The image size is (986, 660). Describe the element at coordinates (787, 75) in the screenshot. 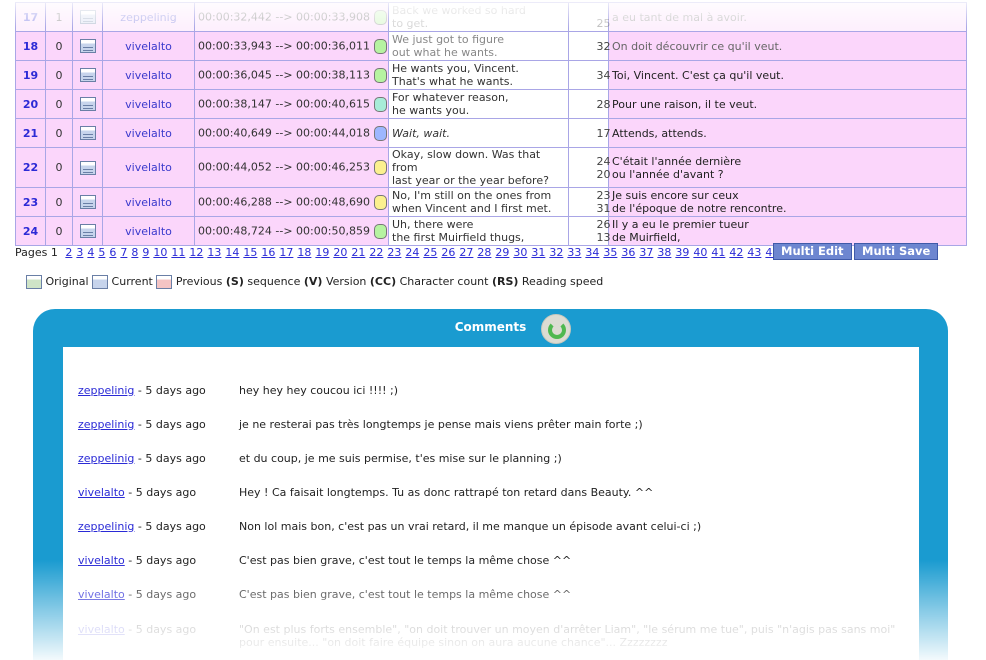

I see `translation-text: Toi, Vincent. C'est ça qu'il veut.` at that location.